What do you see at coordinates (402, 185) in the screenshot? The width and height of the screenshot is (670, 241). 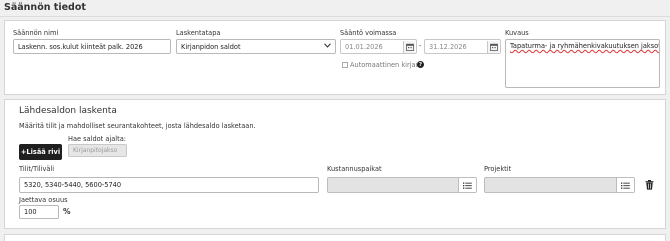 I see `cost-centers-input` at bounding box center [402, 185].